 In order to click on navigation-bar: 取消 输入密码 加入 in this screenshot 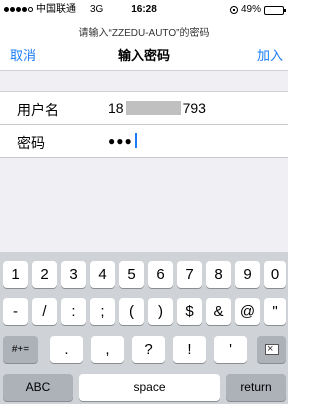, I will do `click(144, 54)`.